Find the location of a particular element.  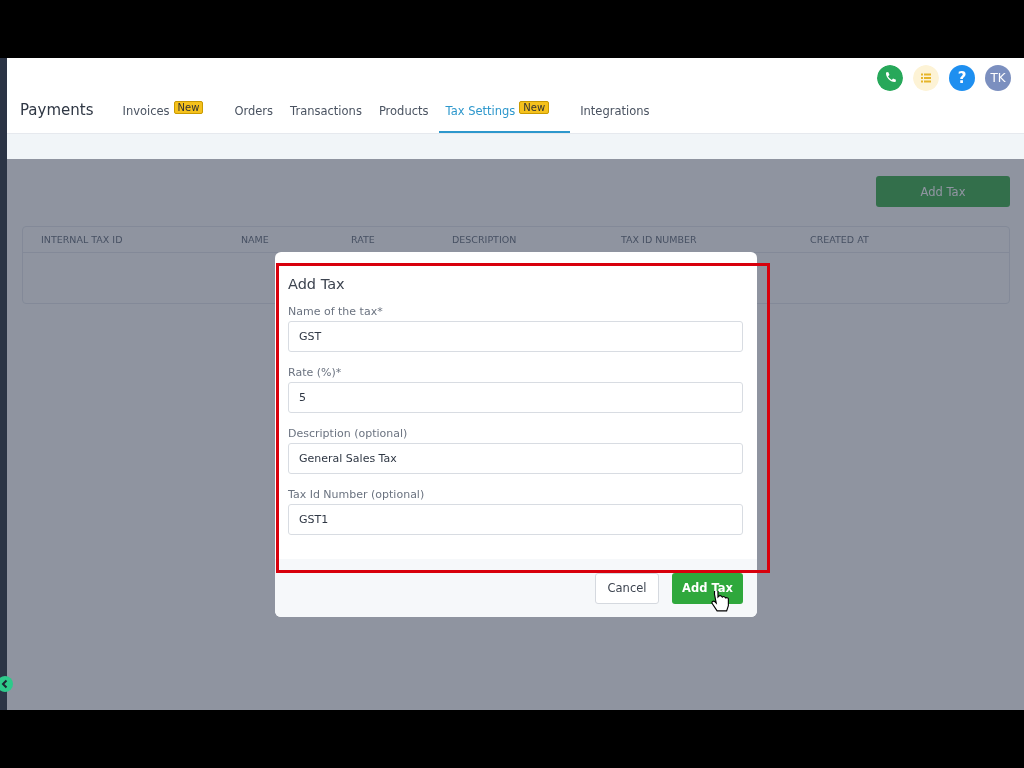

column-header: TAX ID NUMBER is located at coordinates (659, 239).